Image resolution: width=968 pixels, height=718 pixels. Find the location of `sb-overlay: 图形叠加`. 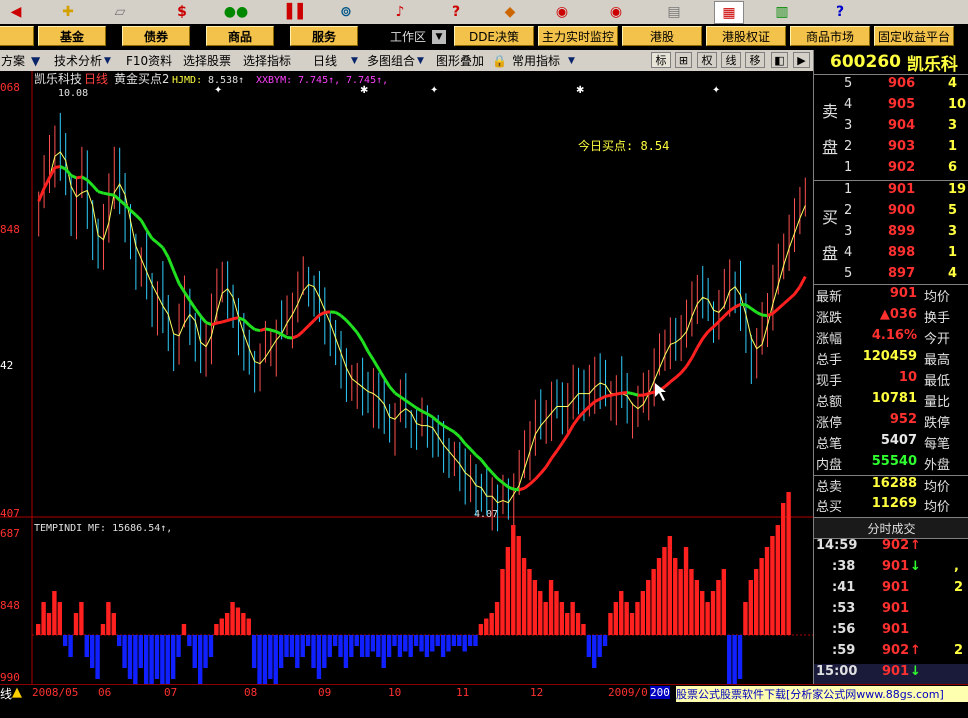

sb-overlay: 图形叠加 is located at coordinates (460, 60).